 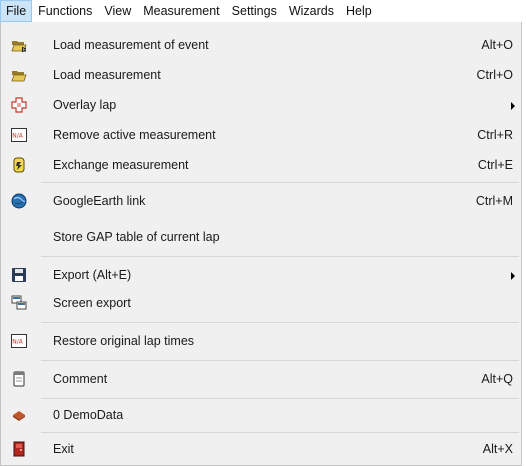 What do you see at coordinates (19, 201) in the screenshot?
I see `globe-icon` at bounding box center [19, 201].